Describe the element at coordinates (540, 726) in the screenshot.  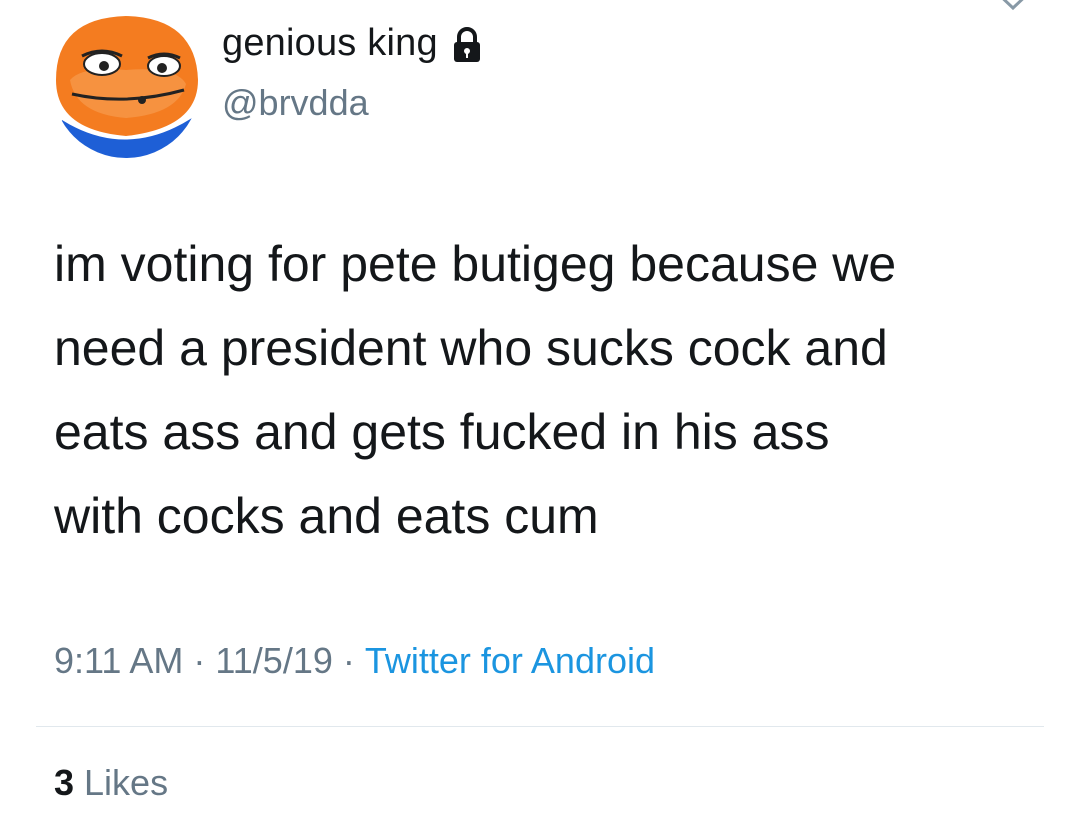
I see `divider` at that location.